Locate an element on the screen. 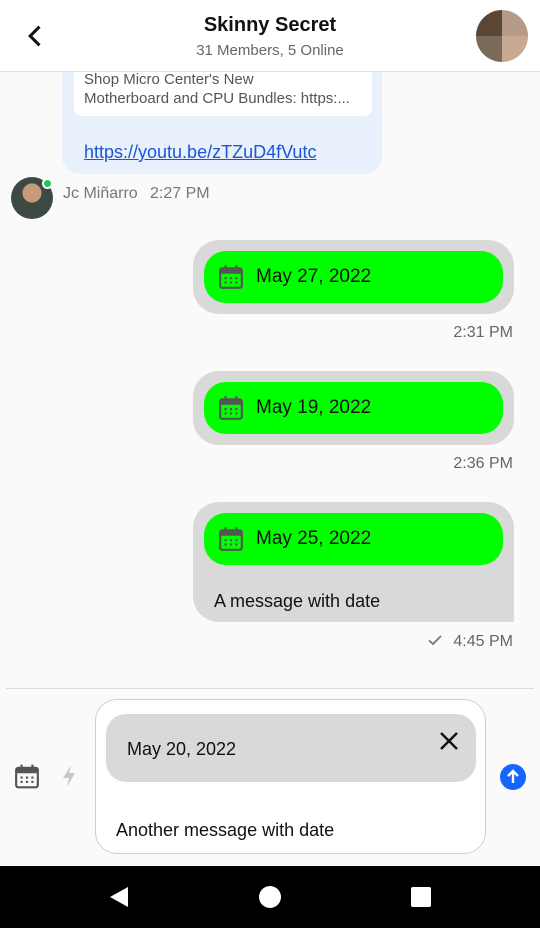 This screenshot has height=928, width=540. bolt-icon is located at coordinates (69, 776).